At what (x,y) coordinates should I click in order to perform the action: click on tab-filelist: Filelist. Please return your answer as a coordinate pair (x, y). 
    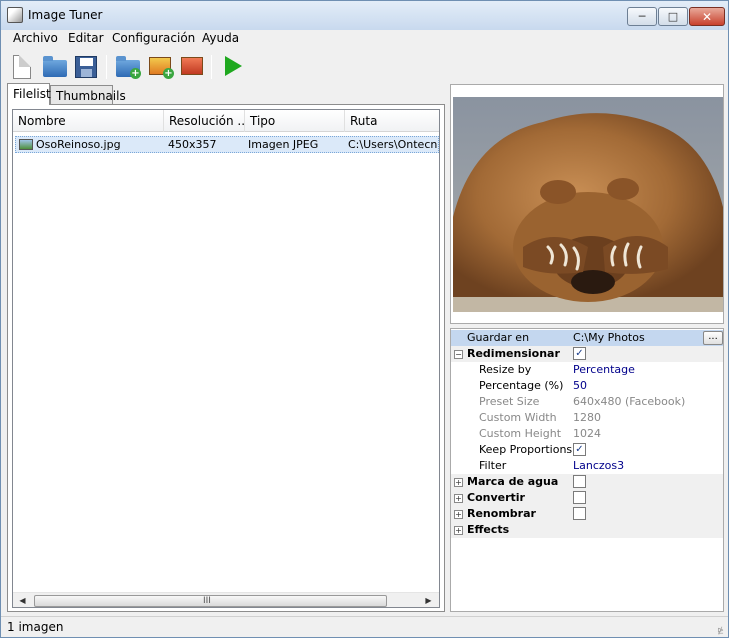
    Looking at the image, I should click on (29, 94).